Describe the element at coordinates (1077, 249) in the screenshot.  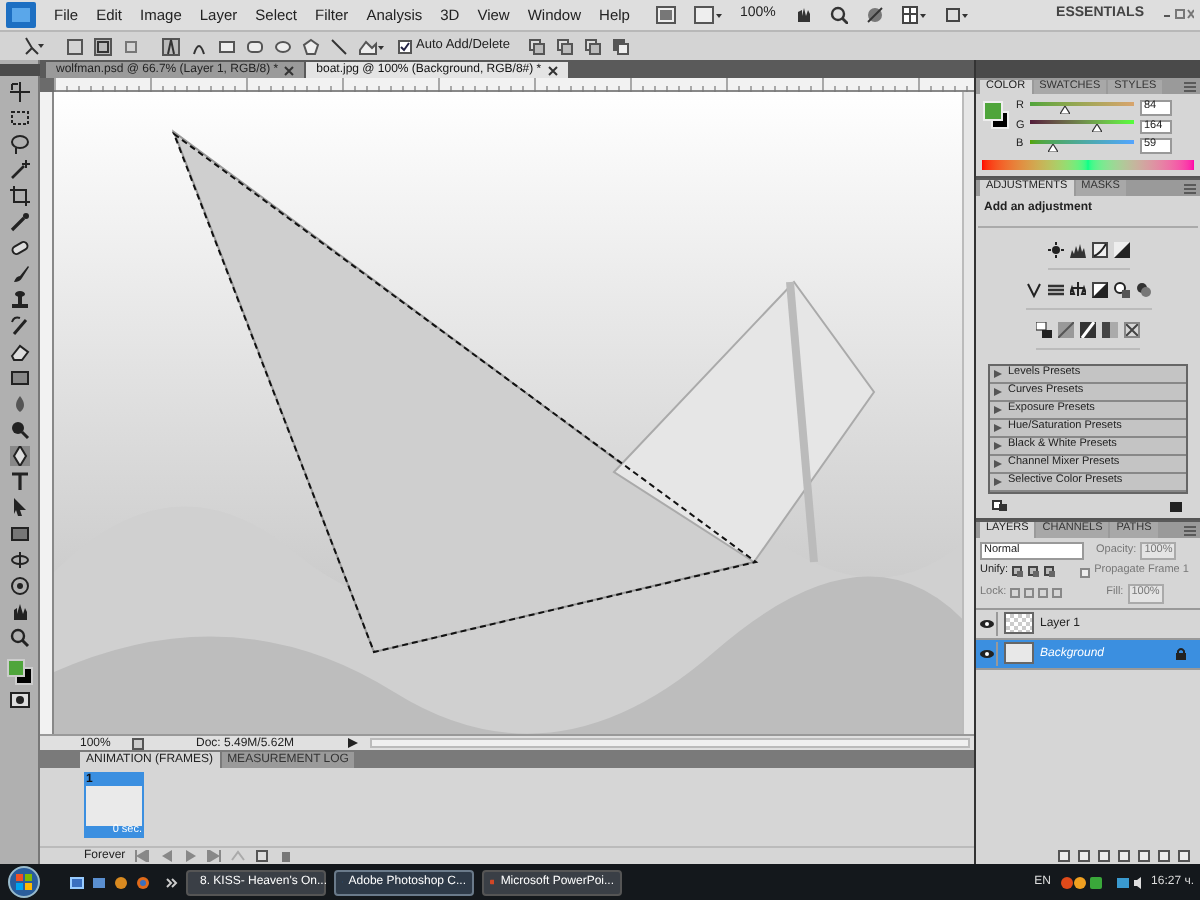
I see `levels-icon` at that location.